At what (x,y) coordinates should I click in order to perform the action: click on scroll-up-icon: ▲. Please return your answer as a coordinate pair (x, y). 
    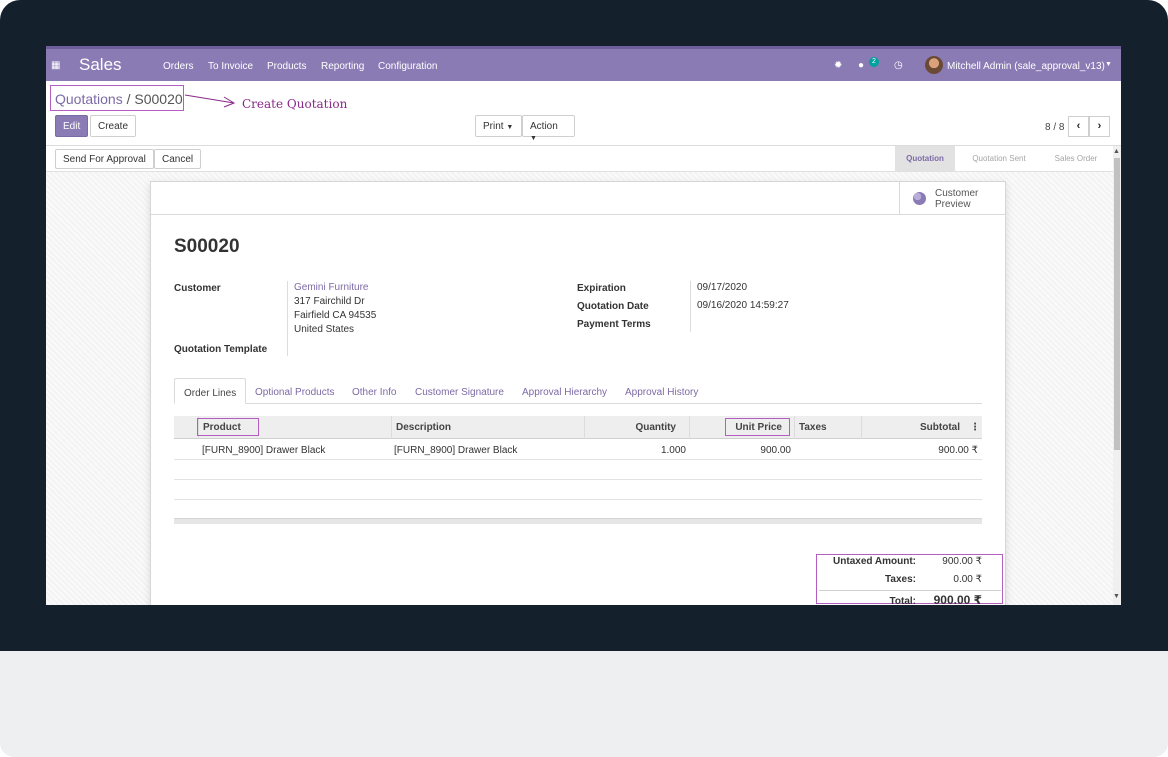
    Looking at the image, I should click on (1116, 151).